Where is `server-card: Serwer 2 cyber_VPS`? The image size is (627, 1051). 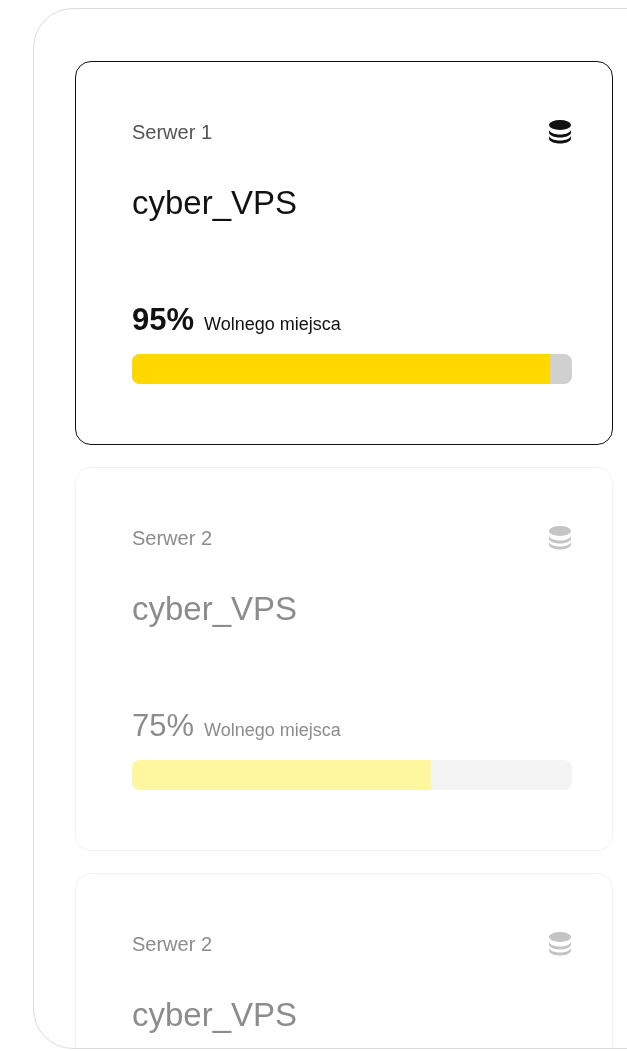 server-card: Serwer 2 cyber_VPS is located at coordinates (344, 960).